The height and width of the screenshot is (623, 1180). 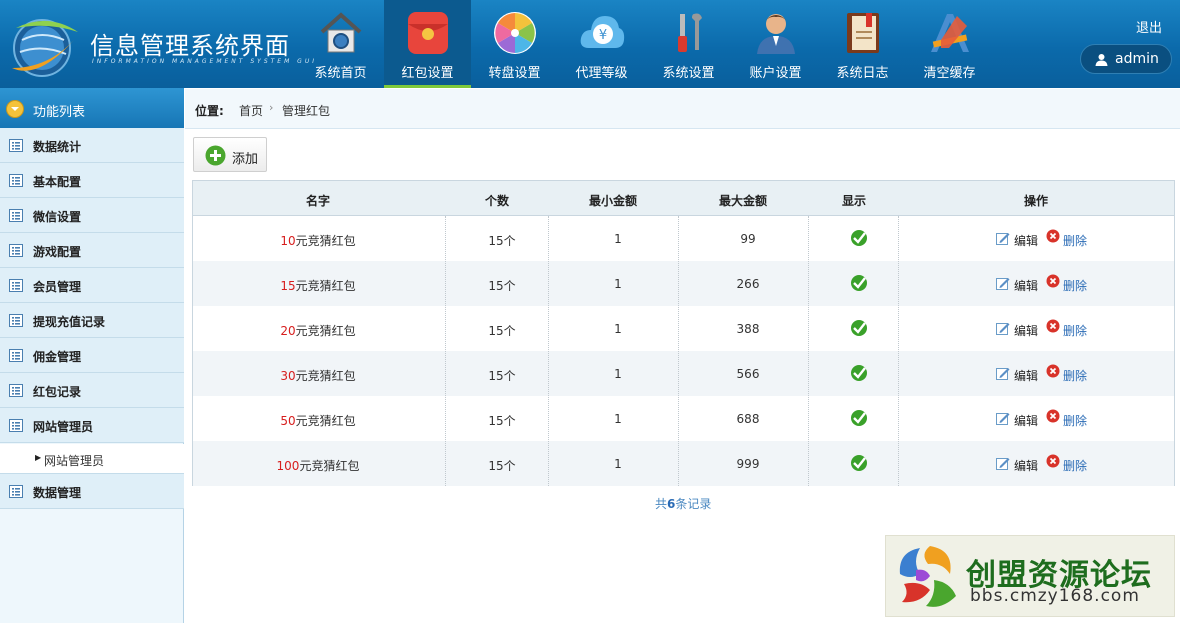 What do you see at coordinates (863, 33) in the screenshot?
I see `log-book-icon` at bounding box center [863, 33].